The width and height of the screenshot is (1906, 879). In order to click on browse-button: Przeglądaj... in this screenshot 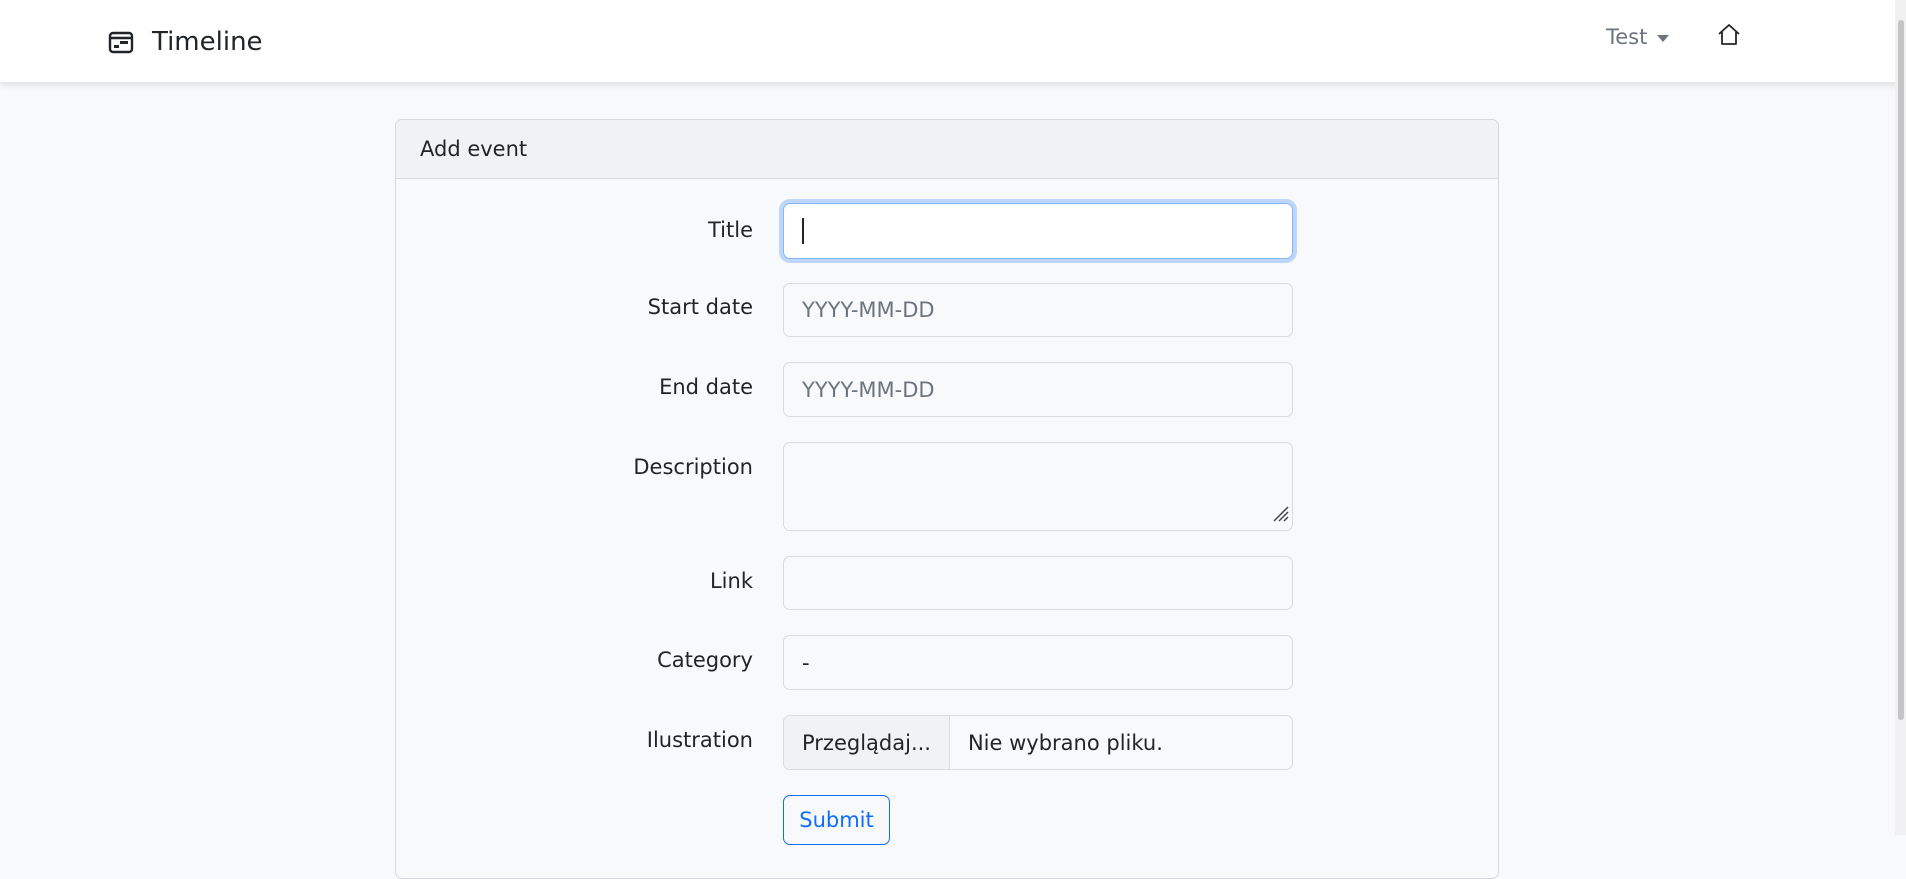, I will do `click(867, 742)`.